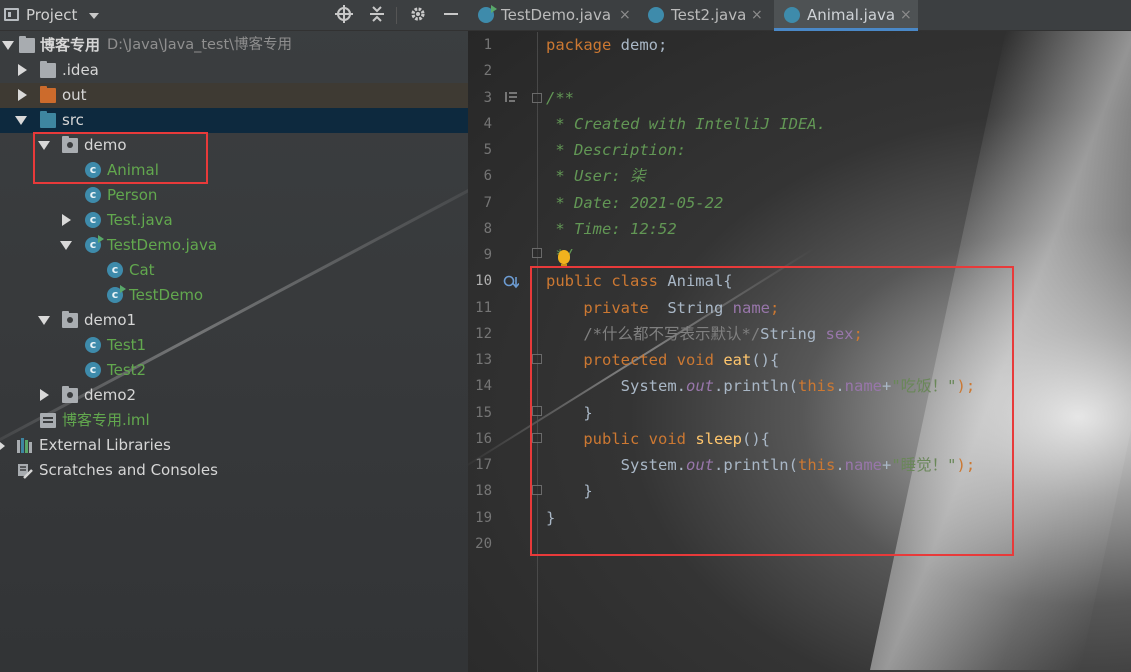 This screenshot has height=672, width=1131. Describe the element at coordinates (451, 15) in the screenshot. I see `minimize-icon` at that location.